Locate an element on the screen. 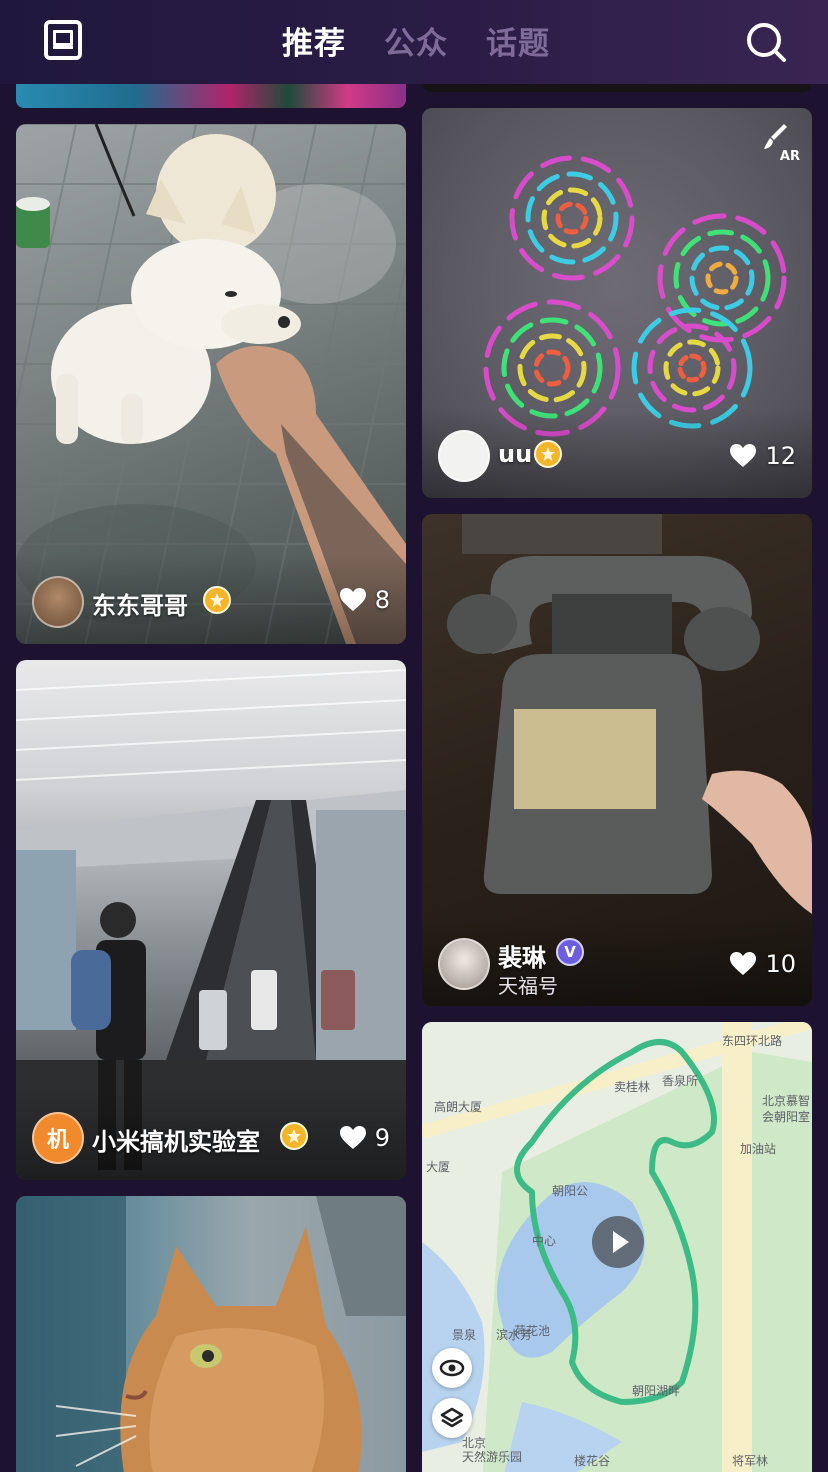 The height and width of the screenshot is (1472, 828). username: 裴琳 is located at coordinates (522, 955).